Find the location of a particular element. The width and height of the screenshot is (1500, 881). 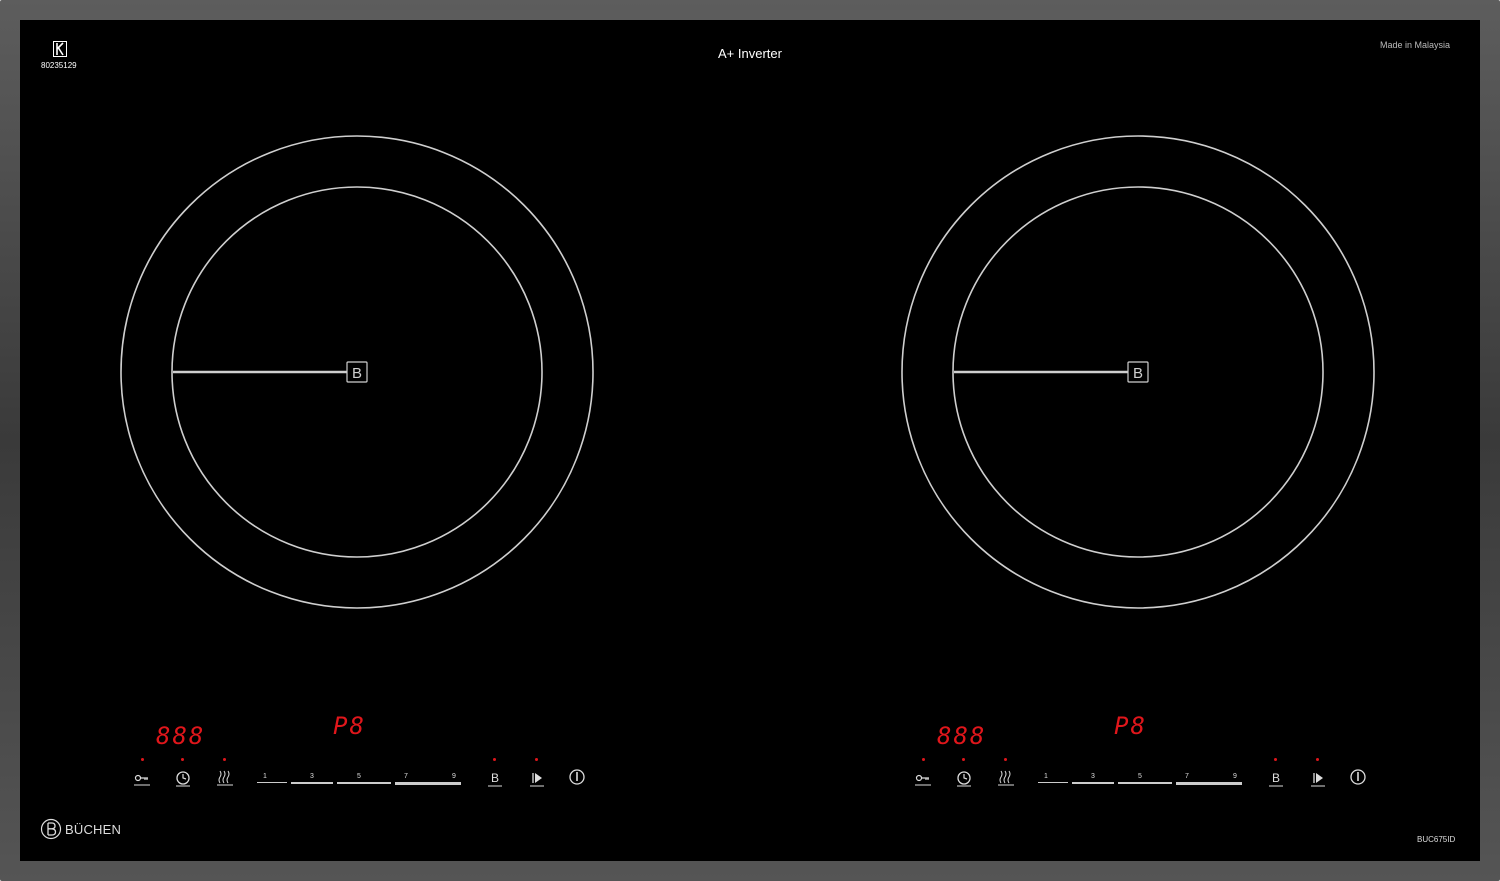

power-display-right: P8 is located at coordinates (1130, 726).